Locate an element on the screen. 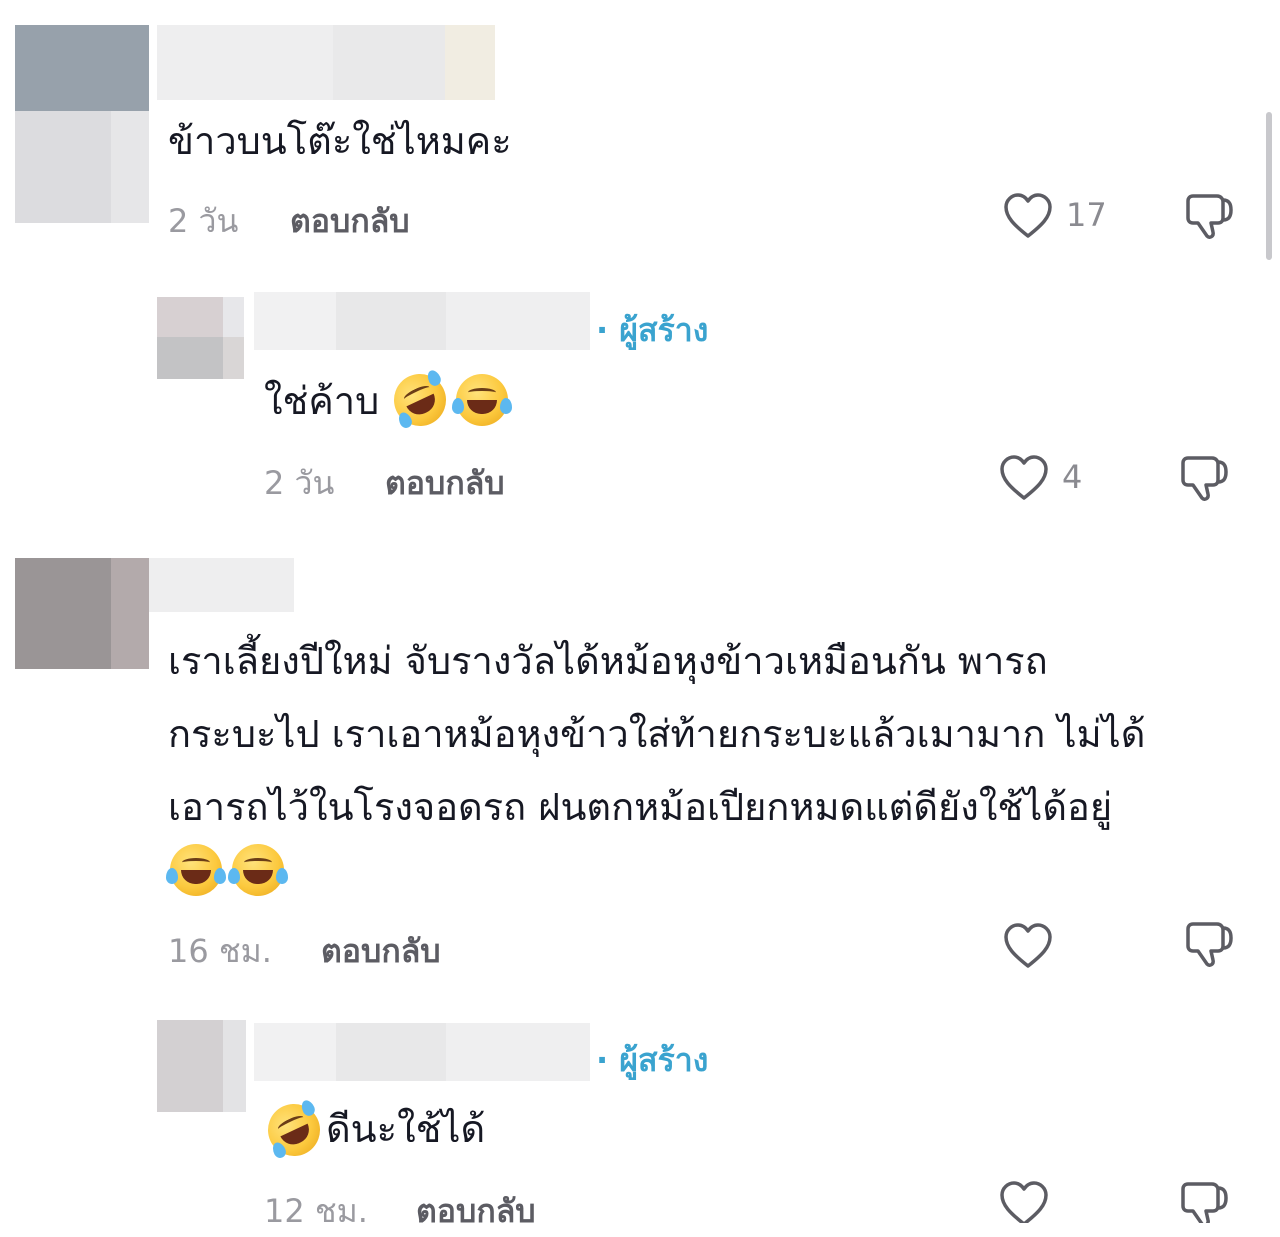 This screenshot has height=1237, width=1280. reply-time: 12 ชม. is located at coordinates (316, 1211).